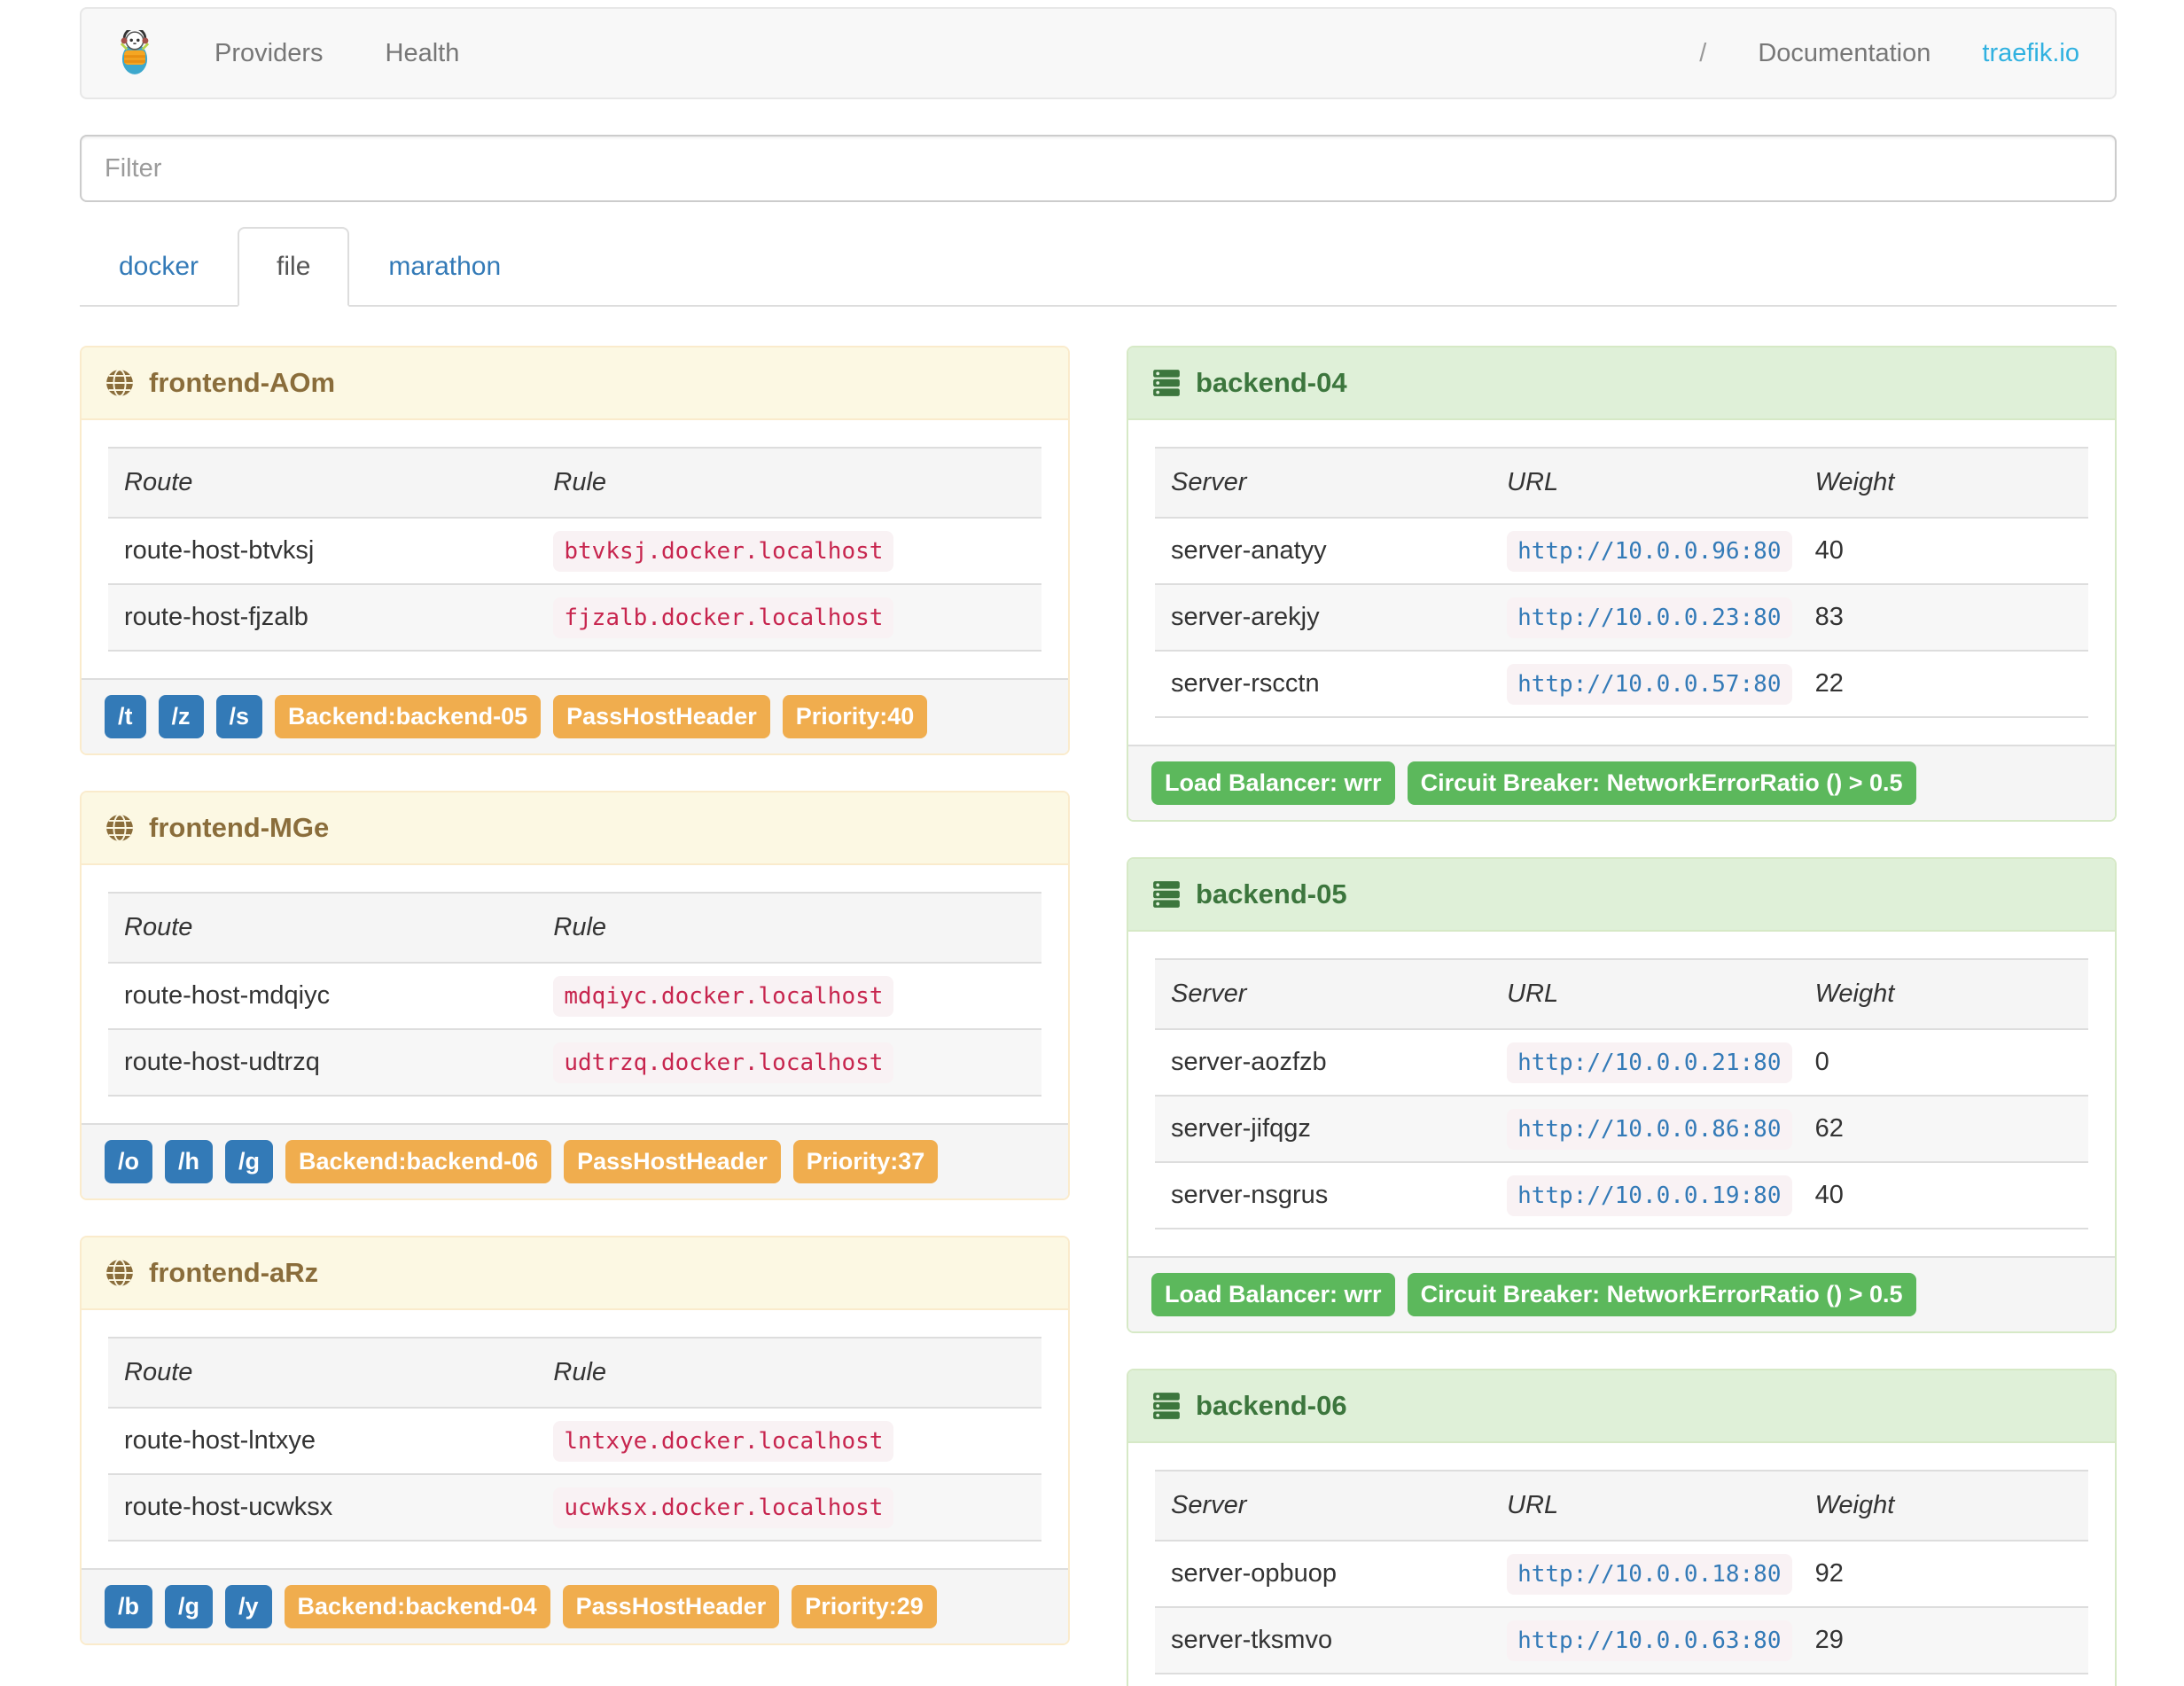  I want to click on weight-value: 57, so click(1943, 1680).